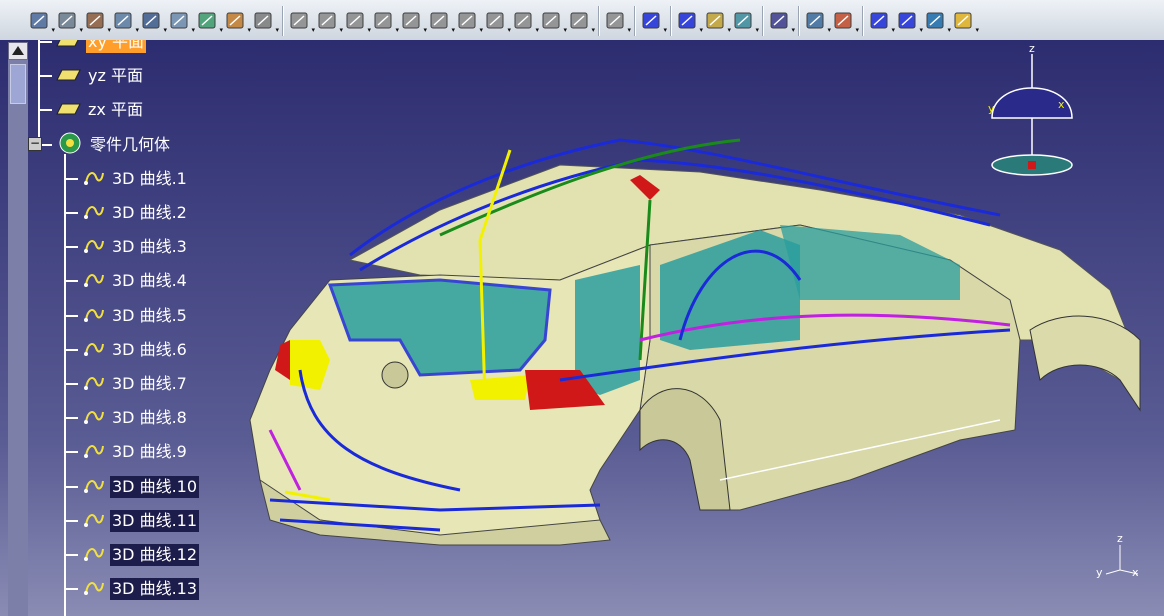 This screenshot has height=616, width=1164. What do you see at coordinates (133, 555) in the screenshot?
I see `tree-item-curve: 3D 曲线.12` at bounding box center [133, 555].